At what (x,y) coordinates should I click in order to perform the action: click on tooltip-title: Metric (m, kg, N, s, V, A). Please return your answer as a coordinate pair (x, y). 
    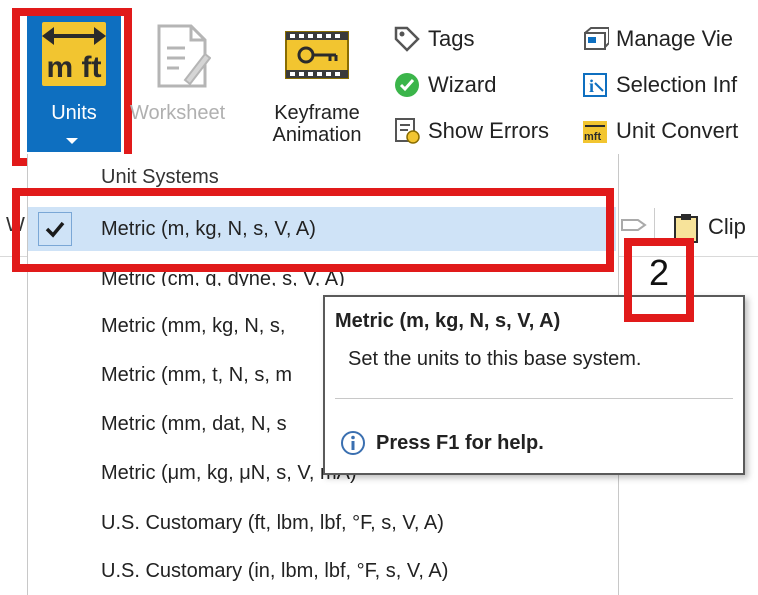
    Looking at the image, I should click on (448, 321).